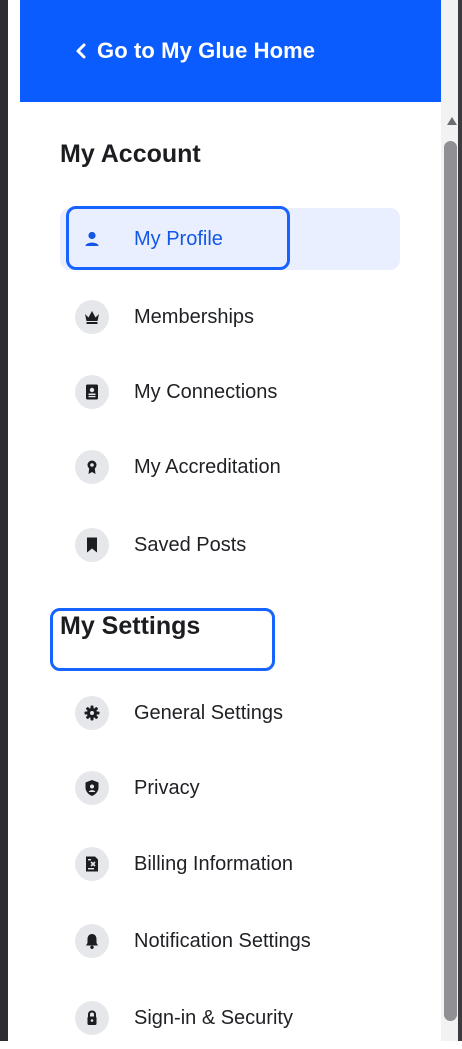 Image resolution: width=462 pixels, height=1049 pixels. I want to click on scroll-up-arrow-icon, so click(452, 121).